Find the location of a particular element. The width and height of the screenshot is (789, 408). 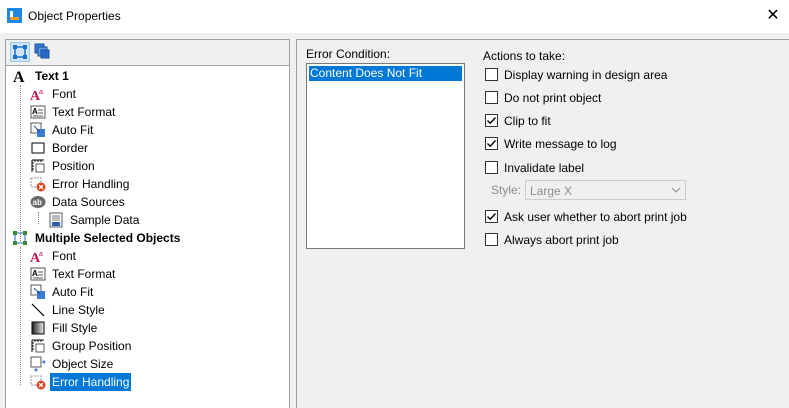

layers-button is located at coordinates (43, 52).